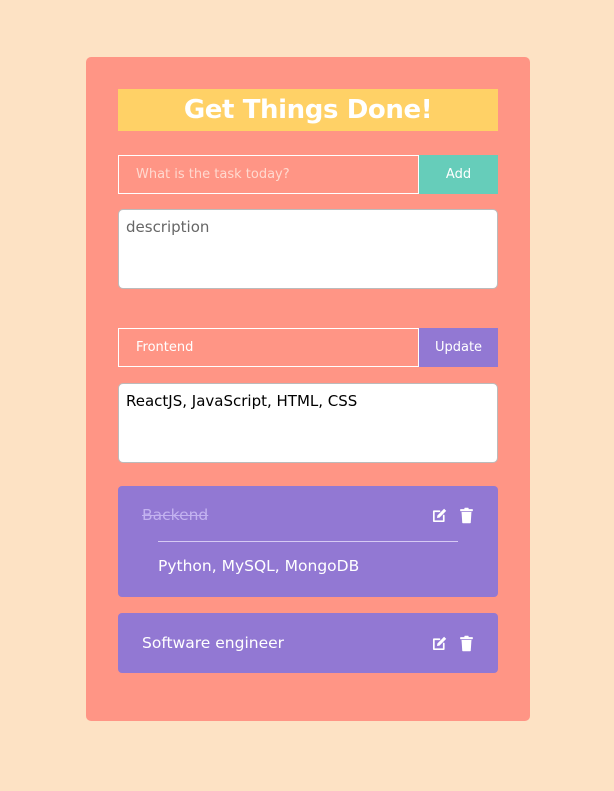 The image size is (614, 791). I want to click on task-divider, so click(308, 541).